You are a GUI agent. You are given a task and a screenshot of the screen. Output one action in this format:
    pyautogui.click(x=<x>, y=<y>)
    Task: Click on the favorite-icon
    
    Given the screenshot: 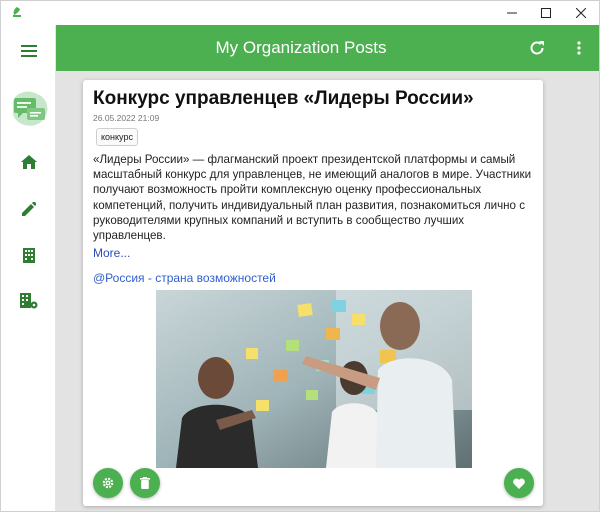 What is the action you would take?
    pyautogui.click(x=519, y=483)
    